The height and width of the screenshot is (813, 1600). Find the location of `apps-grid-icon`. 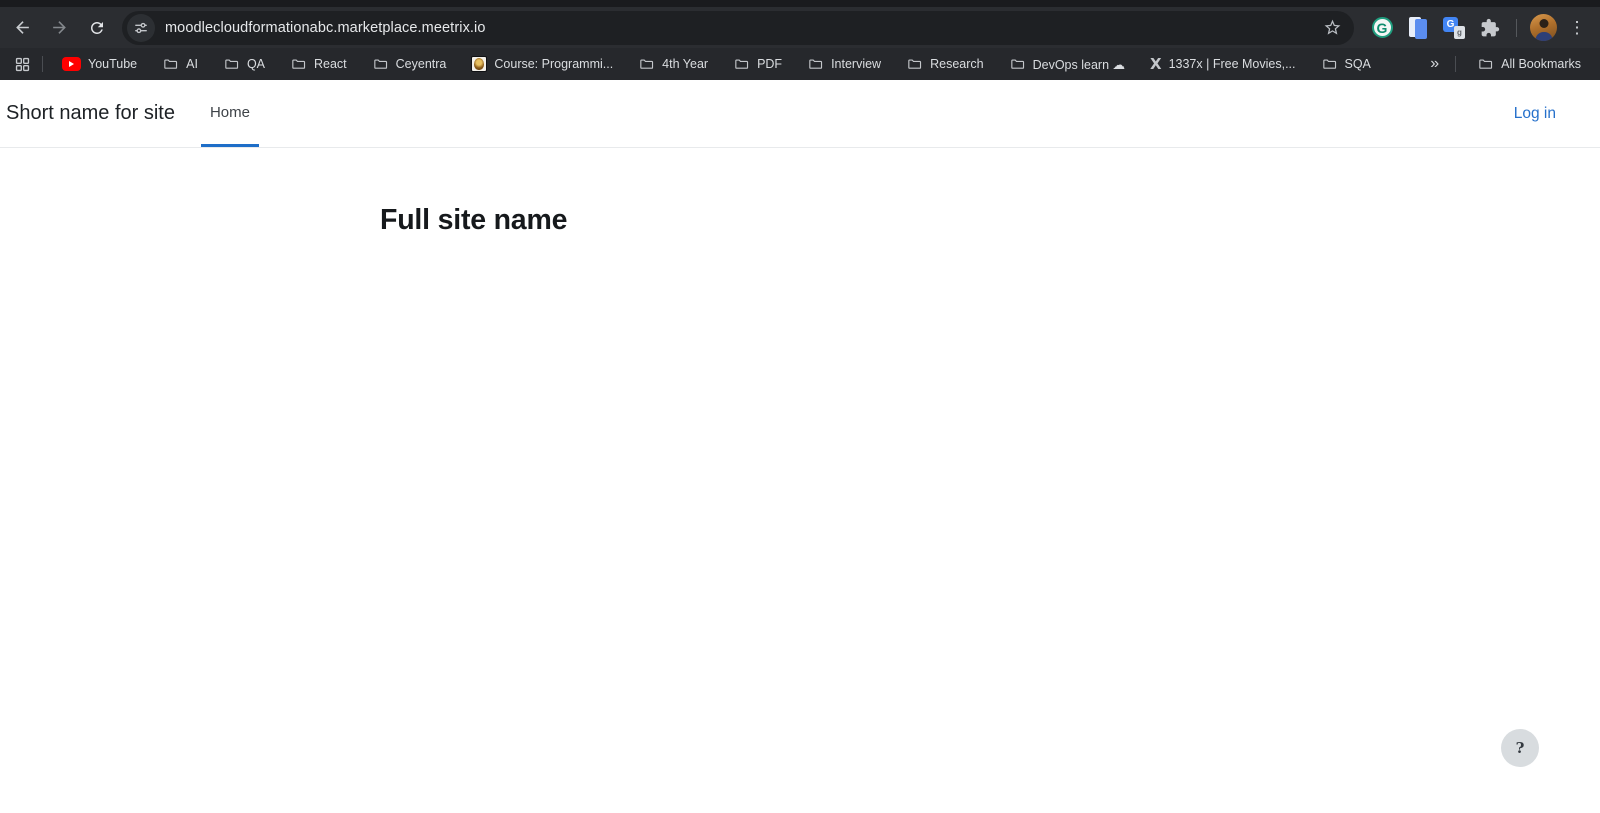

apps-grid-icon is located at coordinates (22, 64).